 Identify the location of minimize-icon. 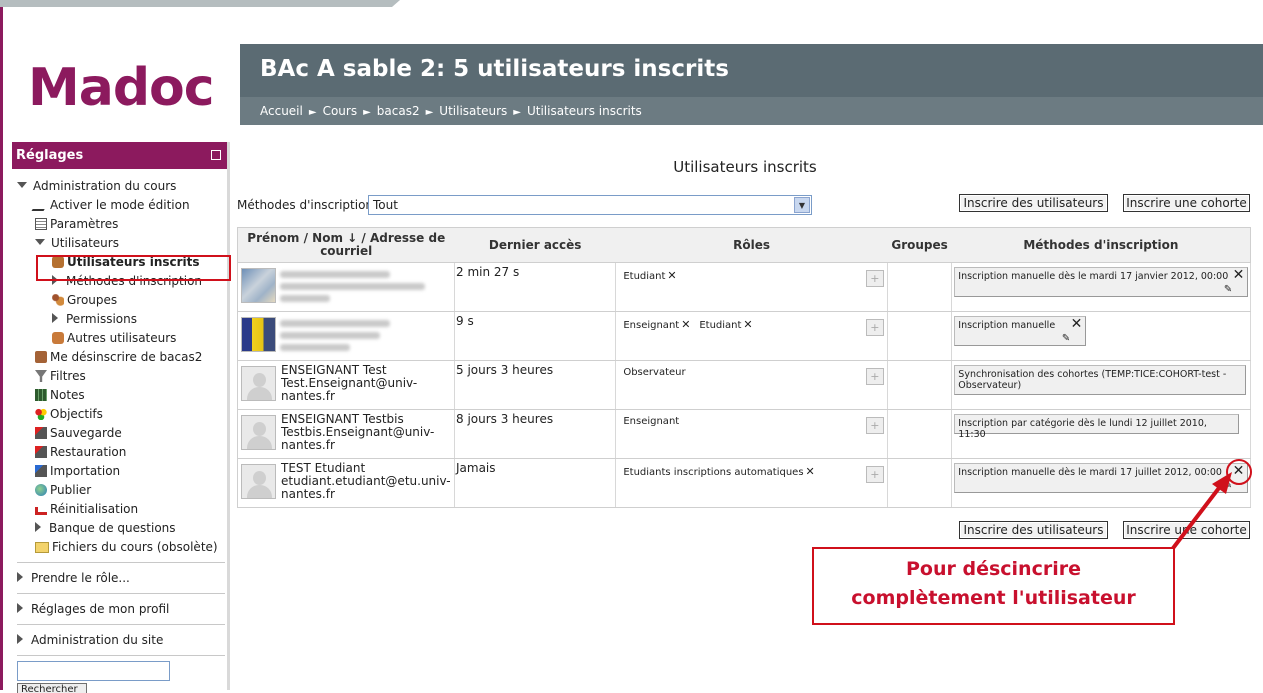
(216, 155).